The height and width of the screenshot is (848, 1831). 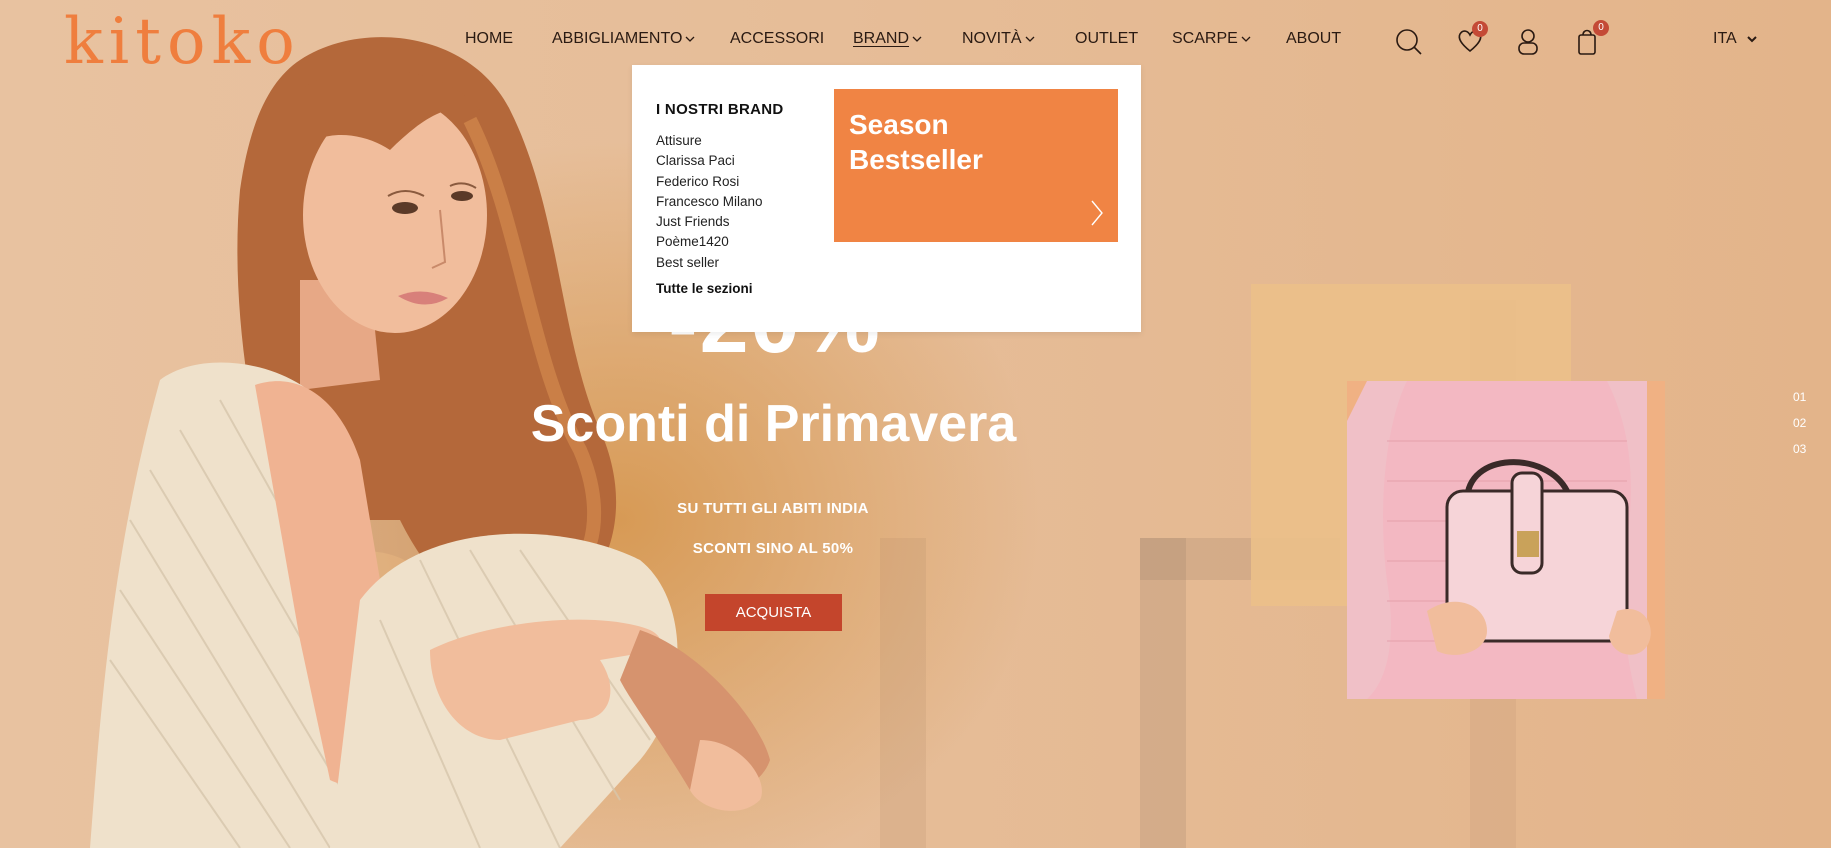 I want to click on language-label: ITA, so click(x=1725, y=38).